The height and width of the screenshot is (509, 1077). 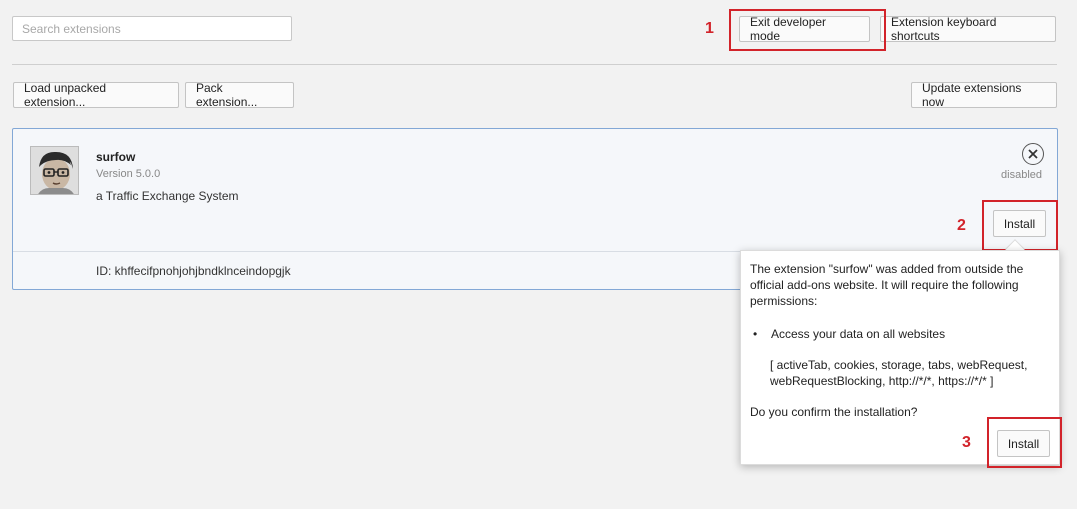 I want to click on extension-name: surfow, so click(x=116, y=157).